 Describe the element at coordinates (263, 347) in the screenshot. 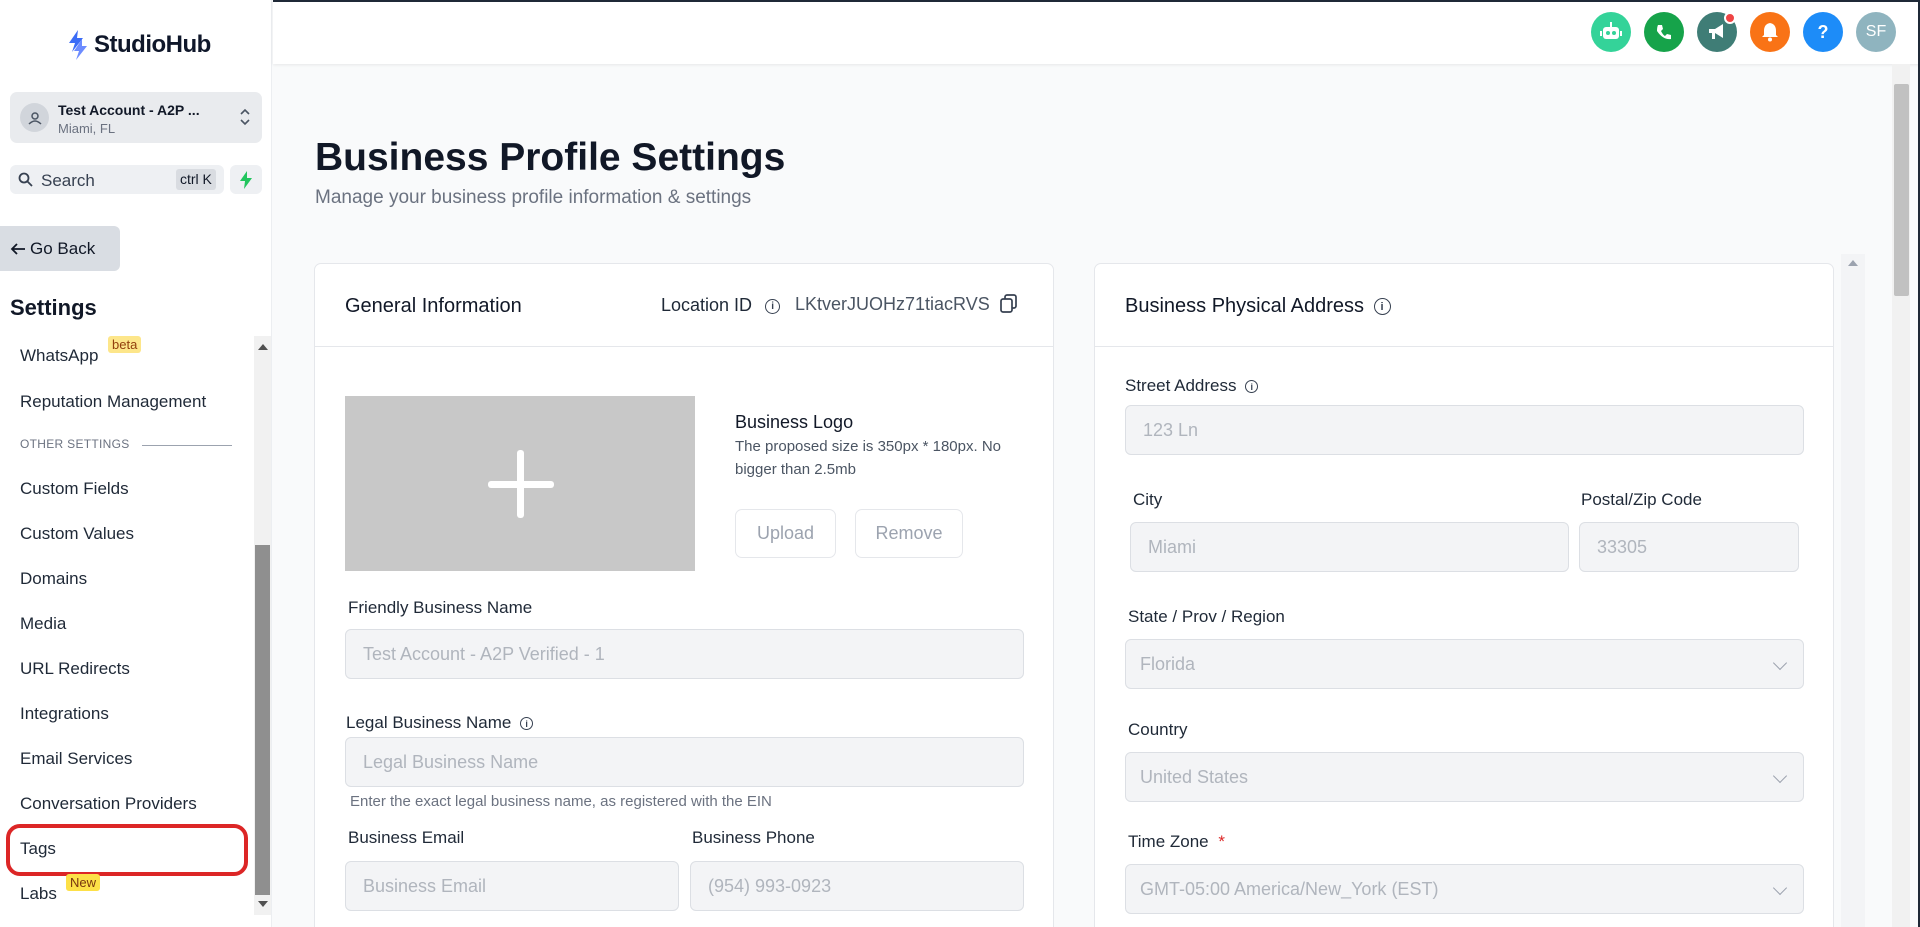

I see `scroll-up-arrow-icon` at that location.